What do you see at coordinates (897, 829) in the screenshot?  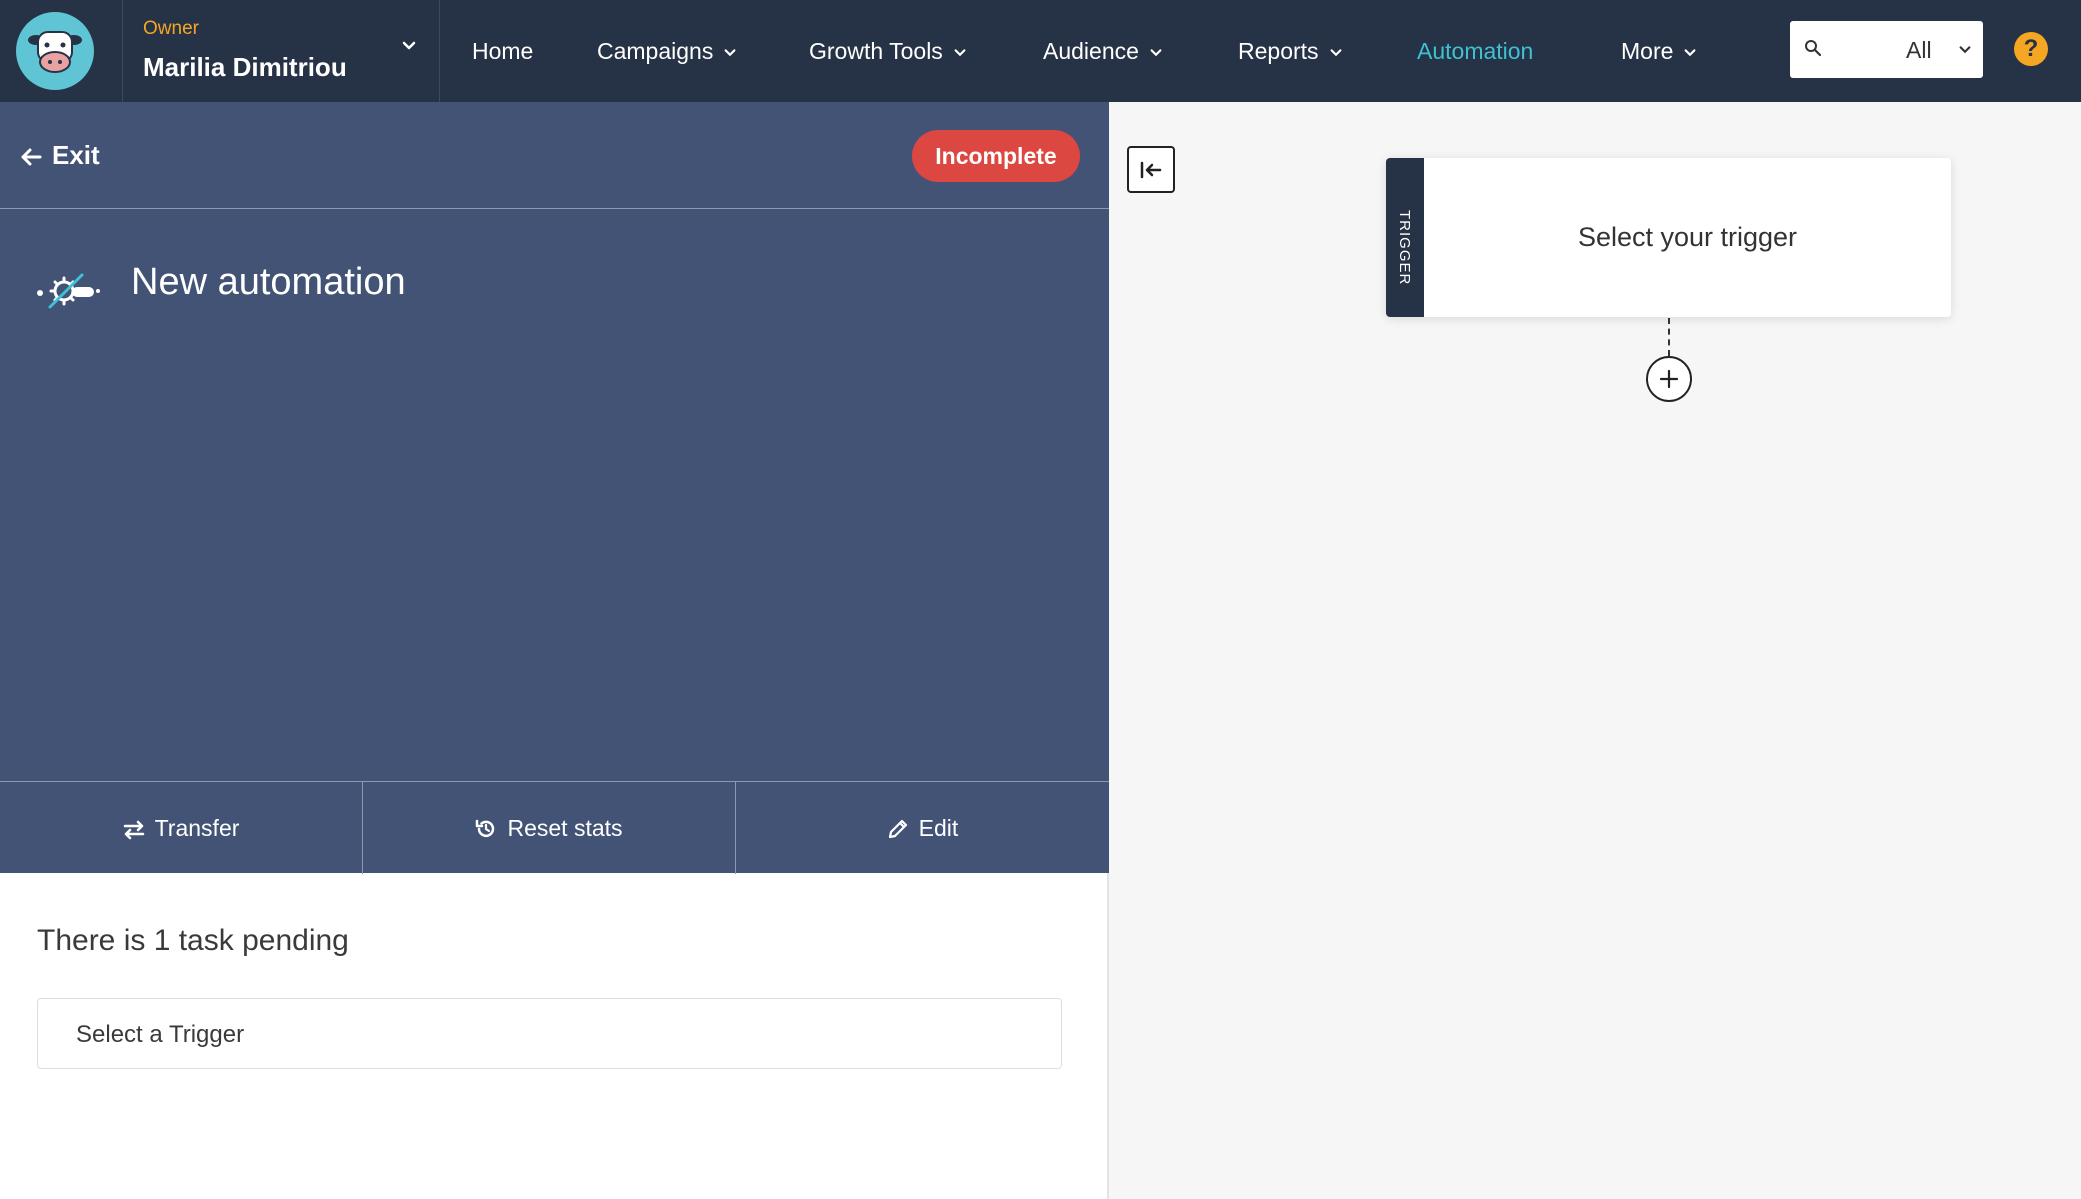 I see `pencil-icon` at bounding box center [897, 829].